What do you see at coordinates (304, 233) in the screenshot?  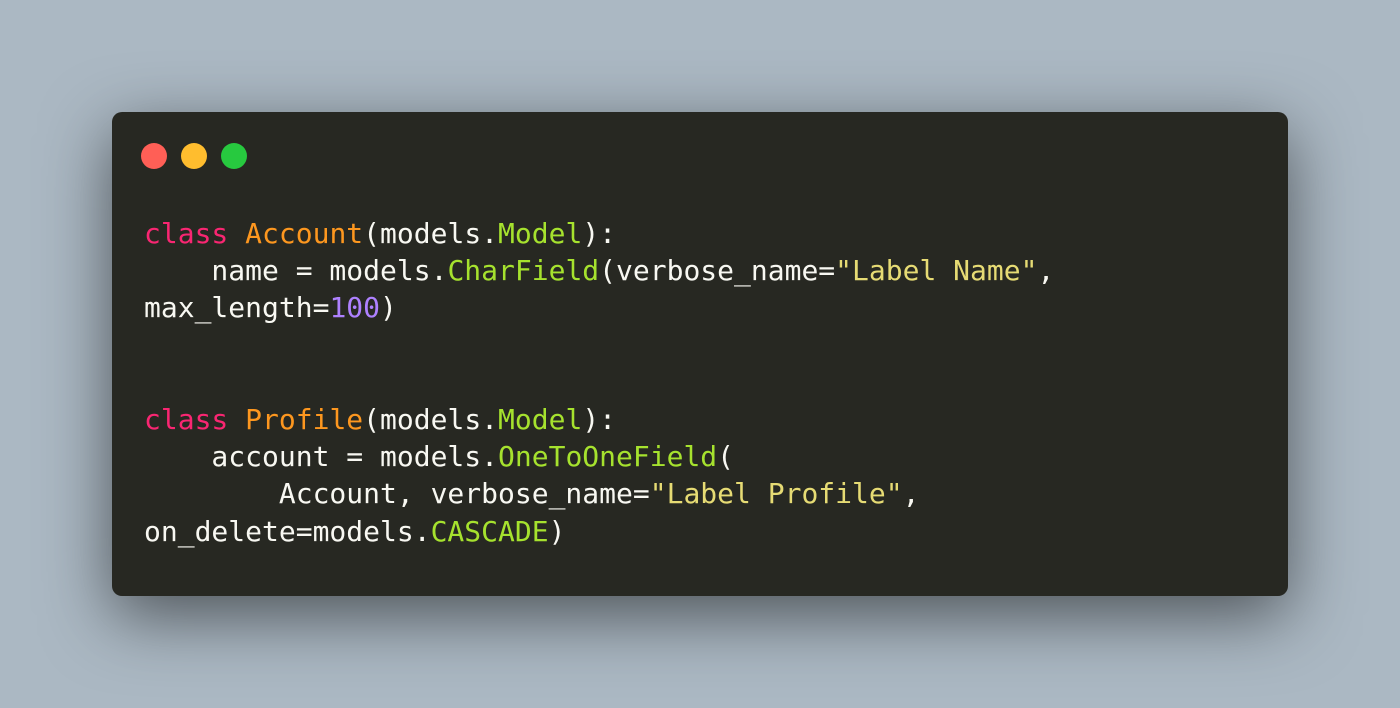 I see `code-token-class: Account` at bounding box center [304, 233].